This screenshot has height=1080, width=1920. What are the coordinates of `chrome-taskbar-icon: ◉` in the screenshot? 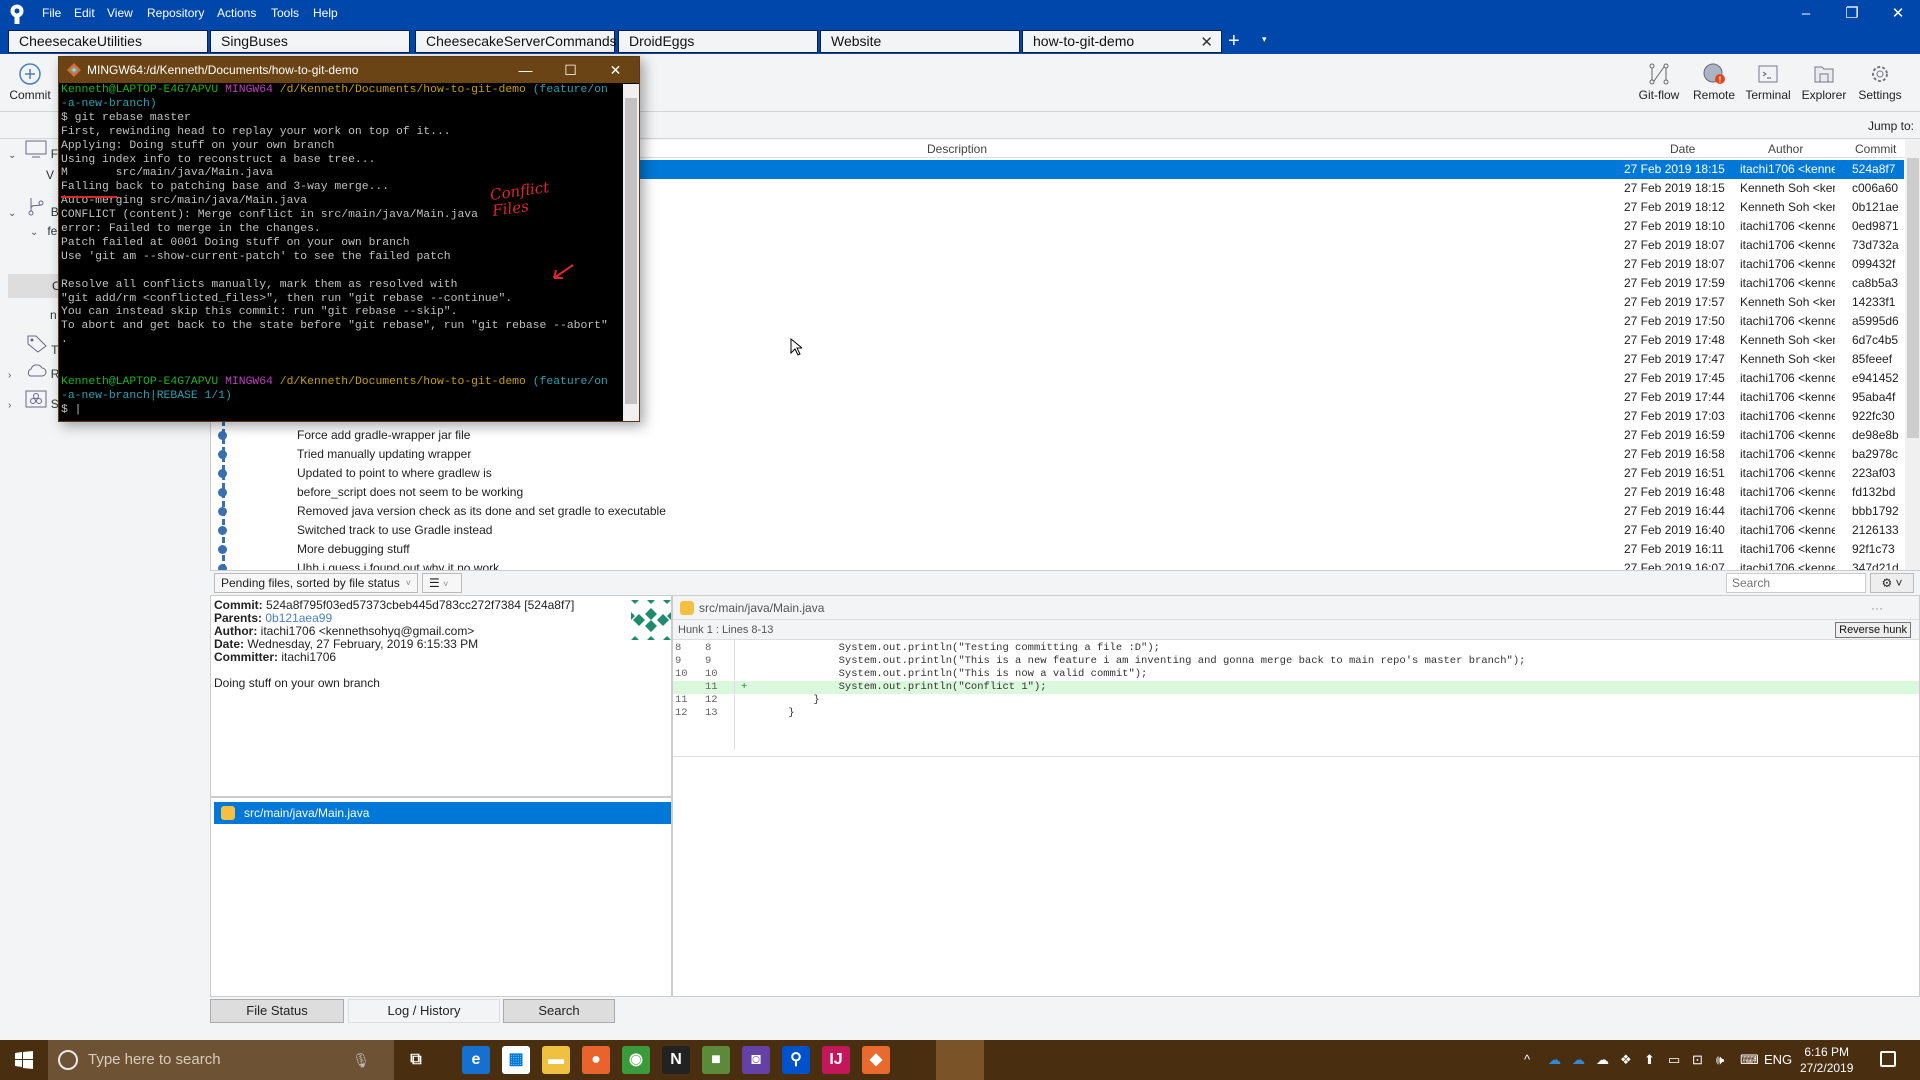 It's located at (636, 1060).